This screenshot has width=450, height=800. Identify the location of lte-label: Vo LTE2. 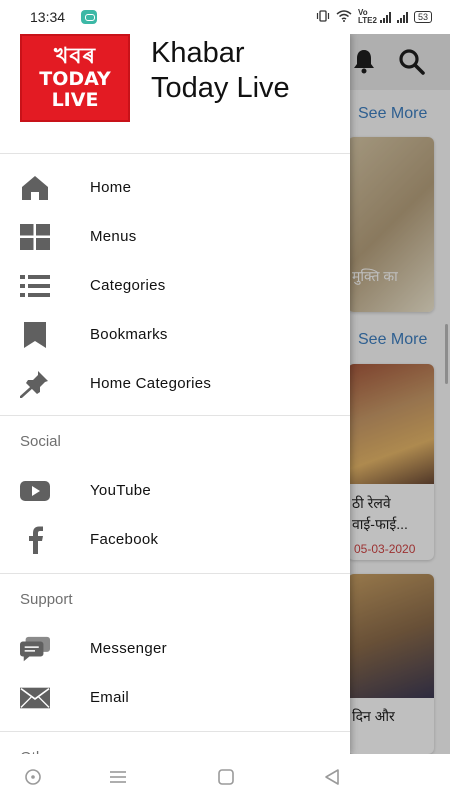
(367, 16).